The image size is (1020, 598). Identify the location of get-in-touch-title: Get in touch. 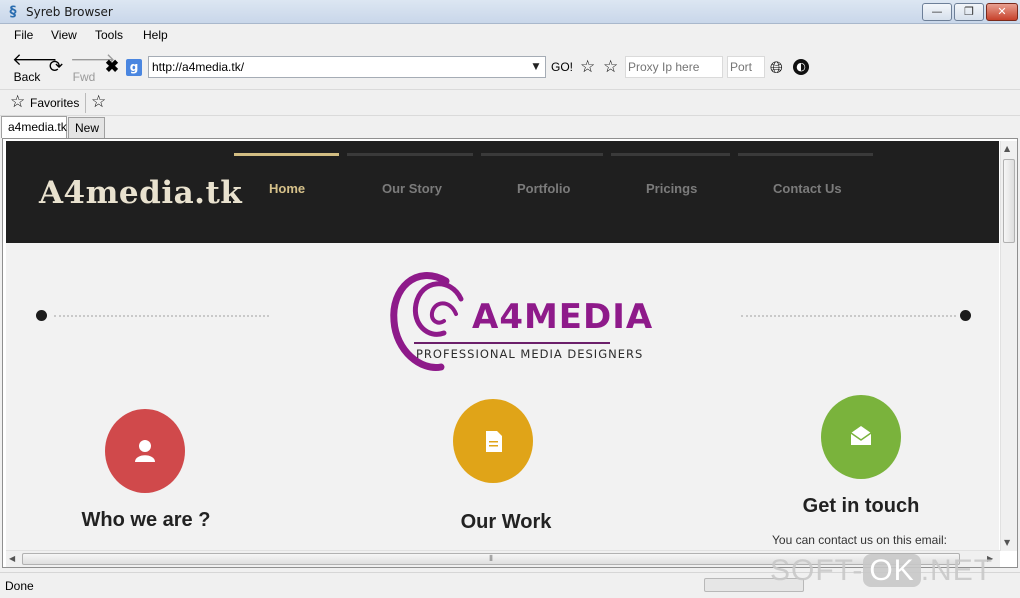
(861, 506).